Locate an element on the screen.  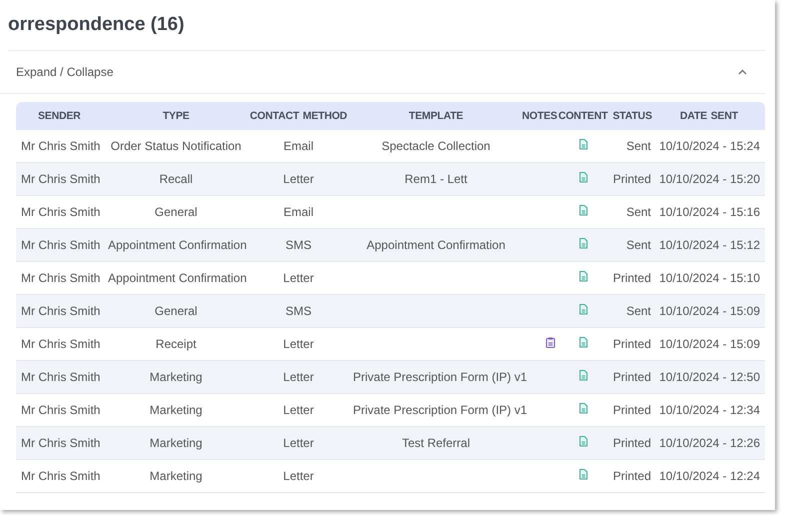
table-cell: 10/10/2024 - 15:20 is located at coordinates (709, 179).